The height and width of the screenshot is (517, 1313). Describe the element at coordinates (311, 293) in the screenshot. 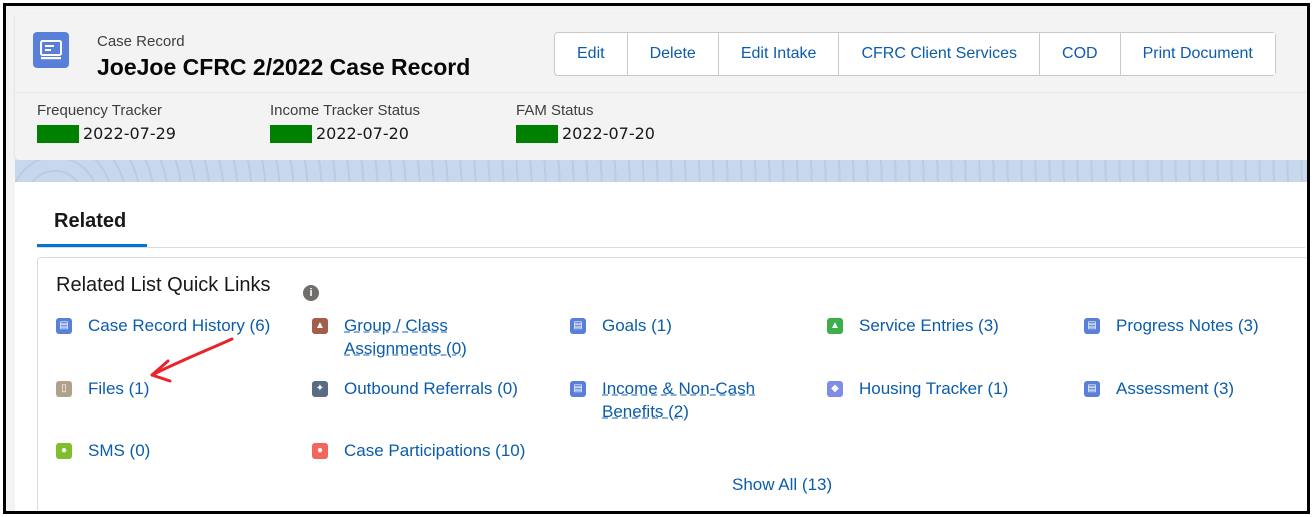

I see `info-icon: i` at that location.